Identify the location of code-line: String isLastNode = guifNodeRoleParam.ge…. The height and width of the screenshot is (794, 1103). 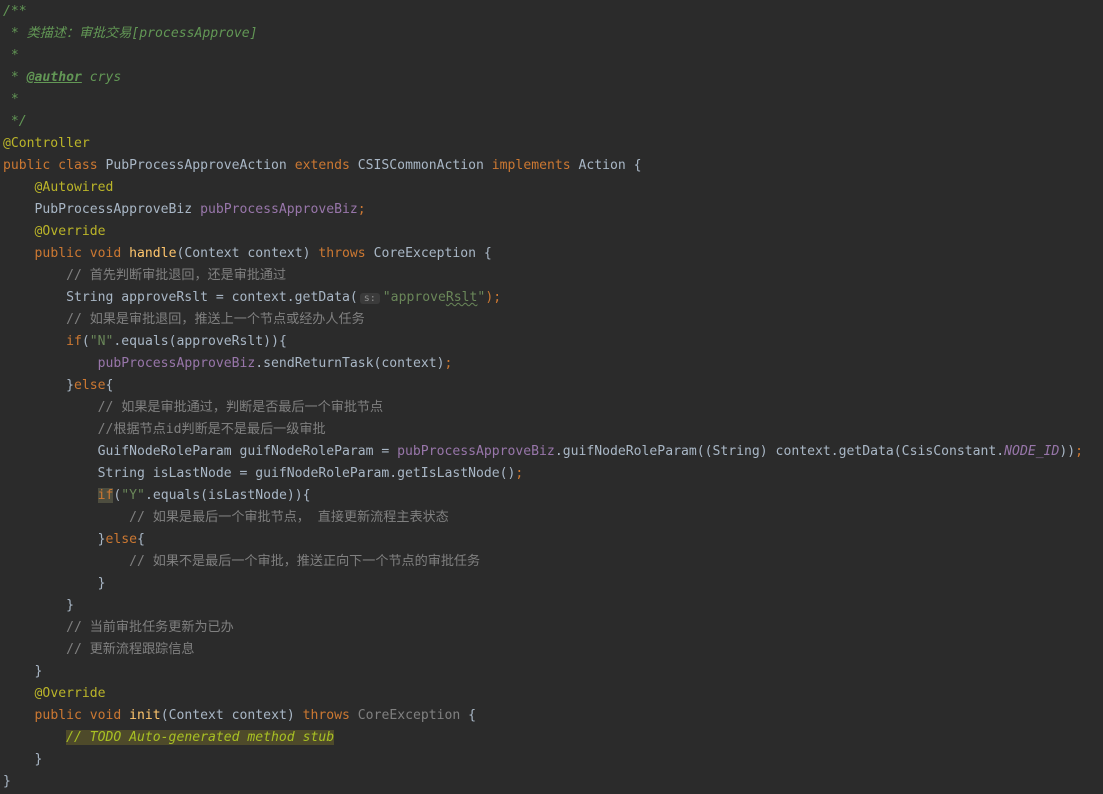
(553, 474).